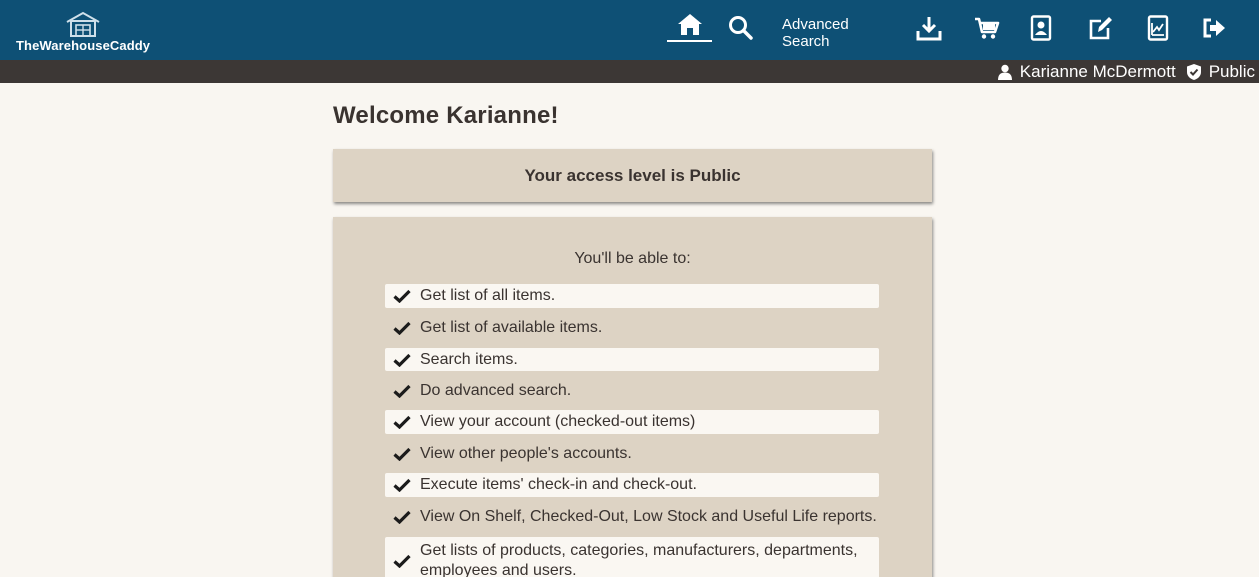 This screenshot has width=1259, height=577. I want to click on access-level-text: Your access level is Public, so click(632, 175).